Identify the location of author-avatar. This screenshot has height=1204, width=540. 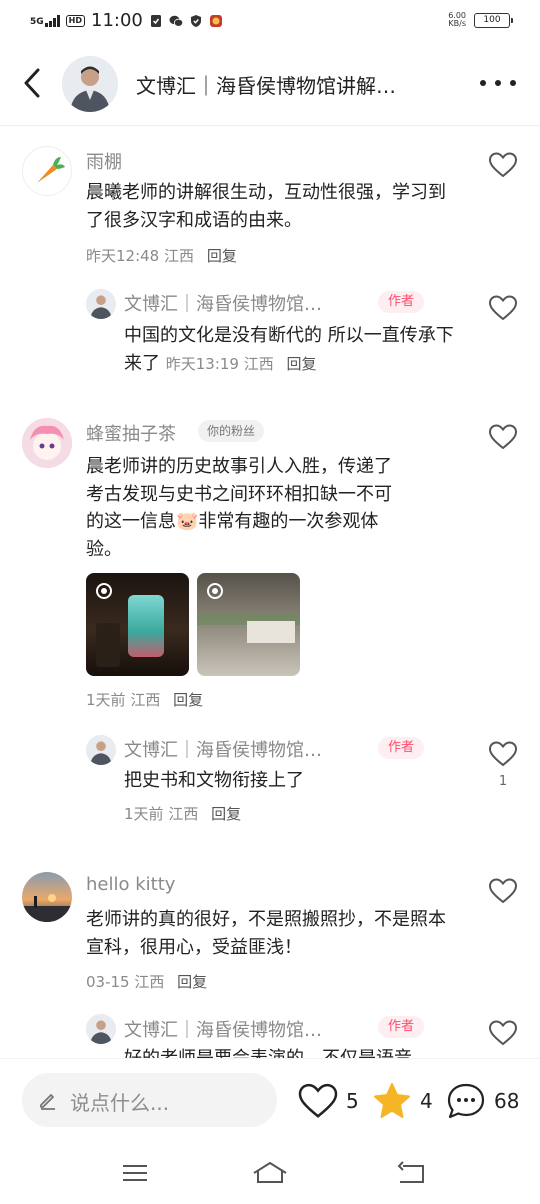
(90, 84).